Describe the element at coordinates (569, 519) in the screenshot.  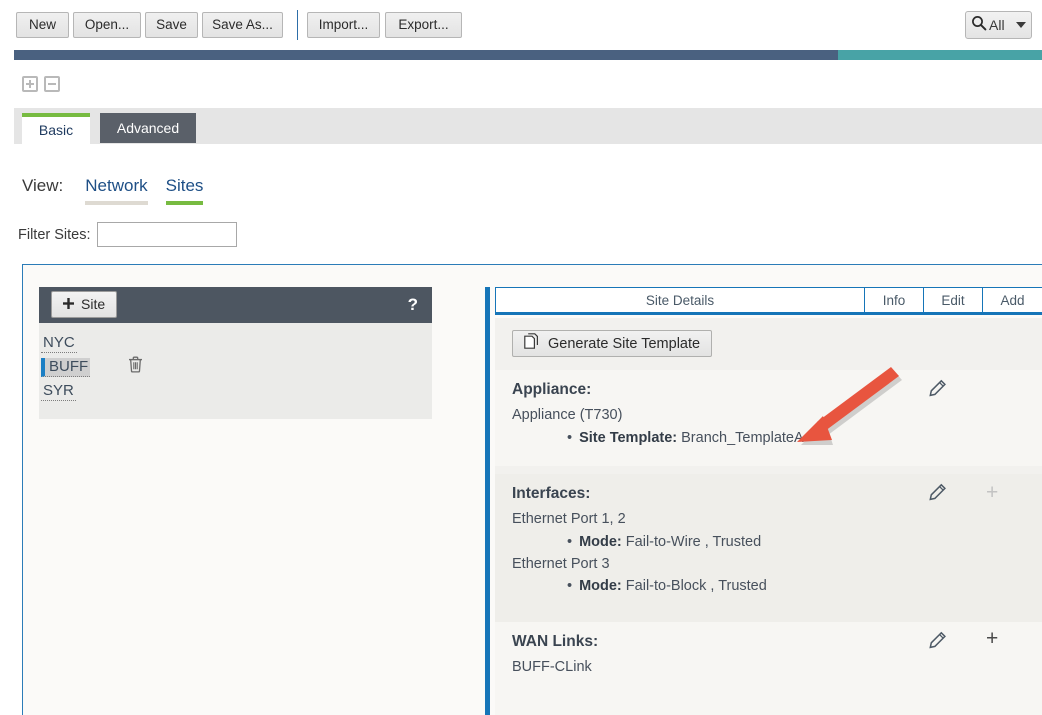
I see `interface-port-group-1: Ethernet Port 1, 2` at that location.